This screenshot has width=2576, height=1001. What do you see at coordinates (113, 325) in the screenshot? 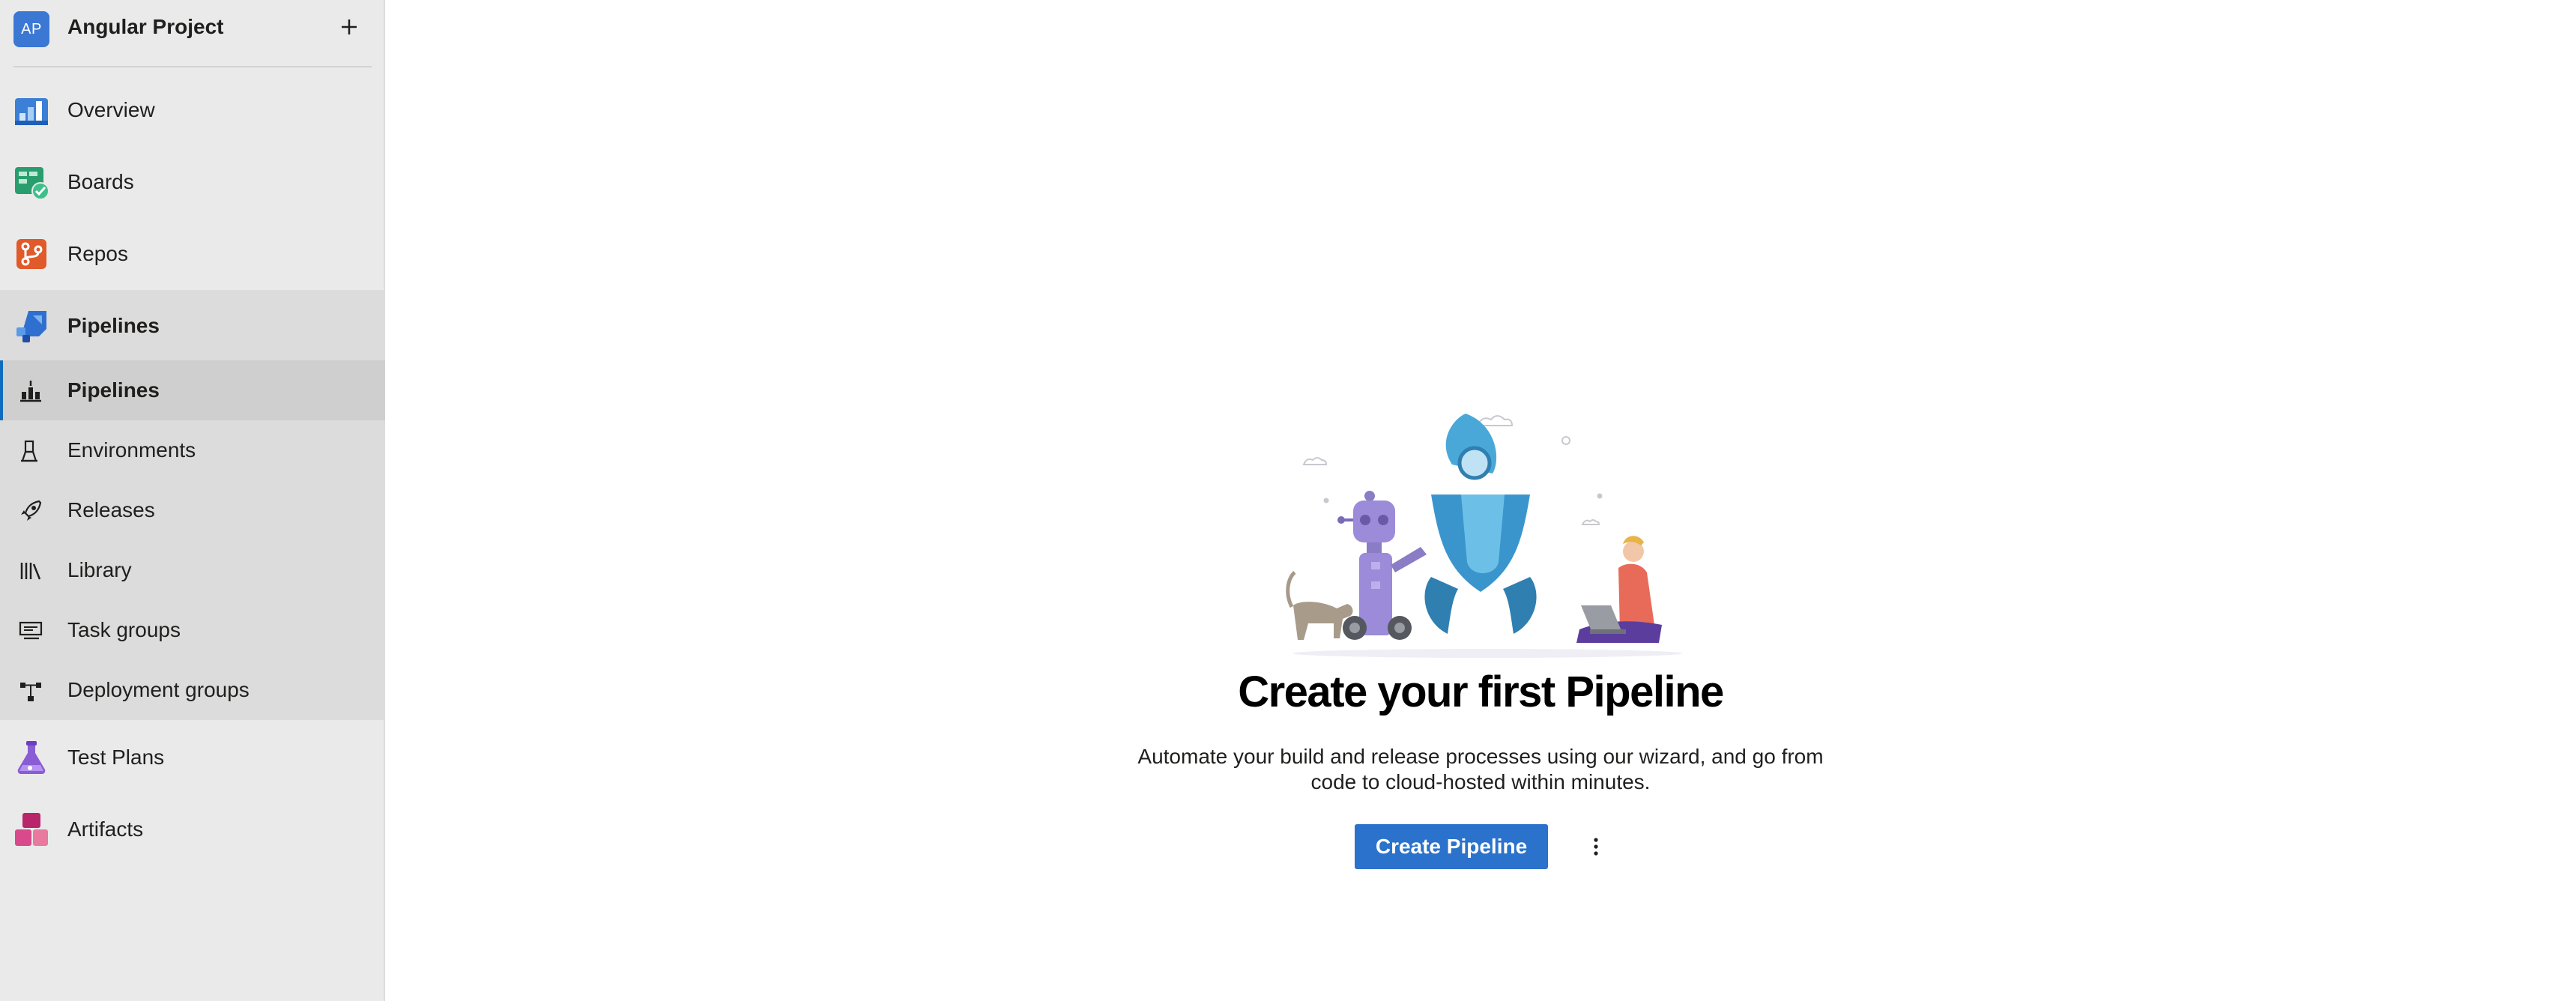
I see `nav-label-pipelines: Pipelines` at bounding box center [113, 325].